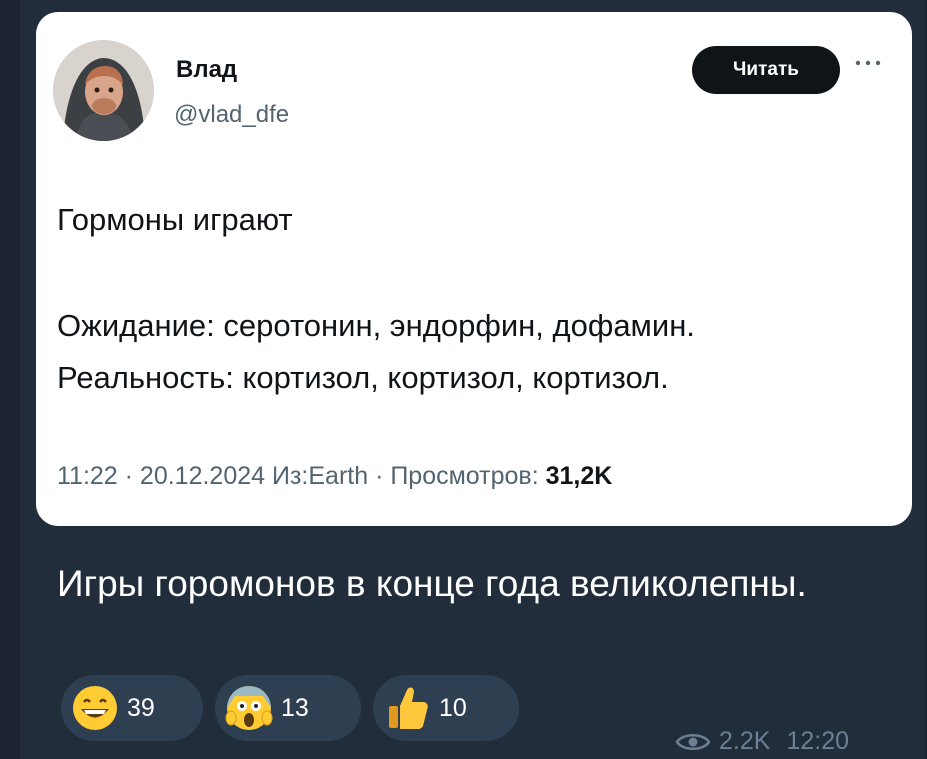 This screenshot has height=759, width=927. I want to click on author-handle: @vlad_dfe, so click(231, 115).